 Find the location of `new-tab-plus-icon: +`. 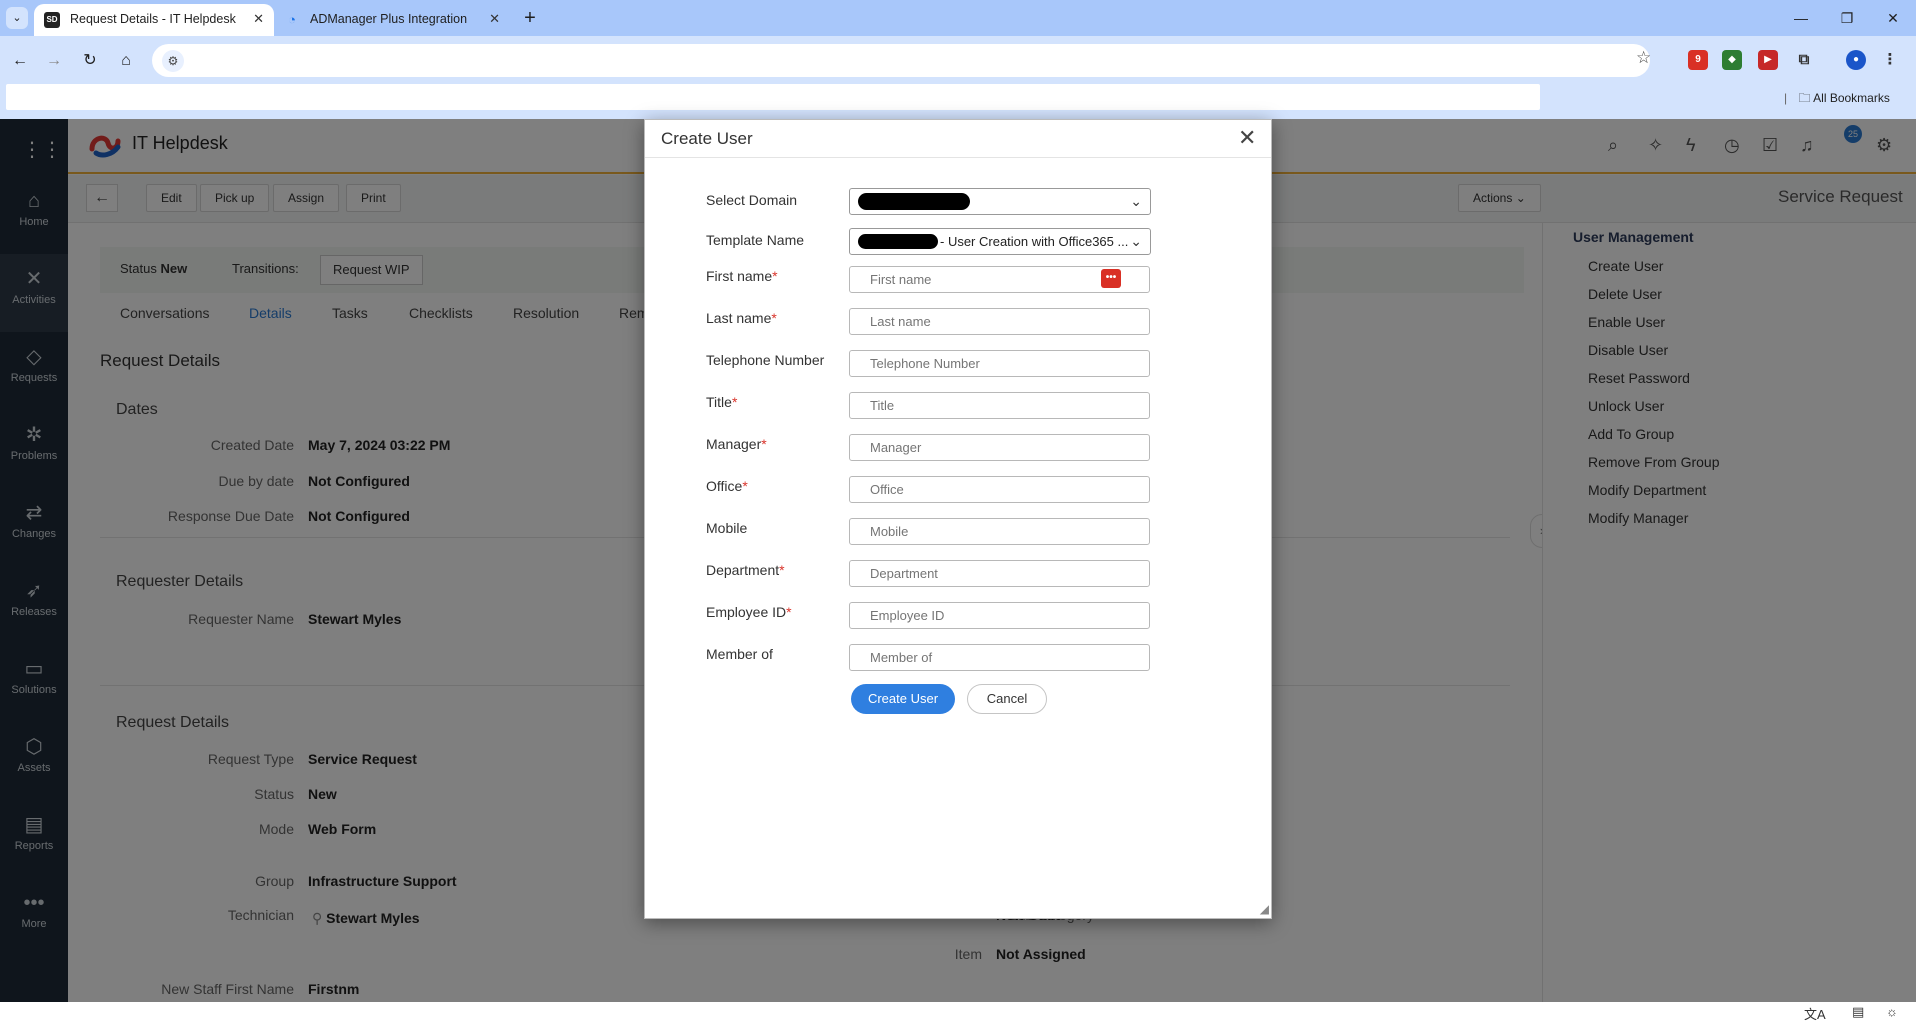

new-tab-plus-icon: + is located at coordinates (530, 18).